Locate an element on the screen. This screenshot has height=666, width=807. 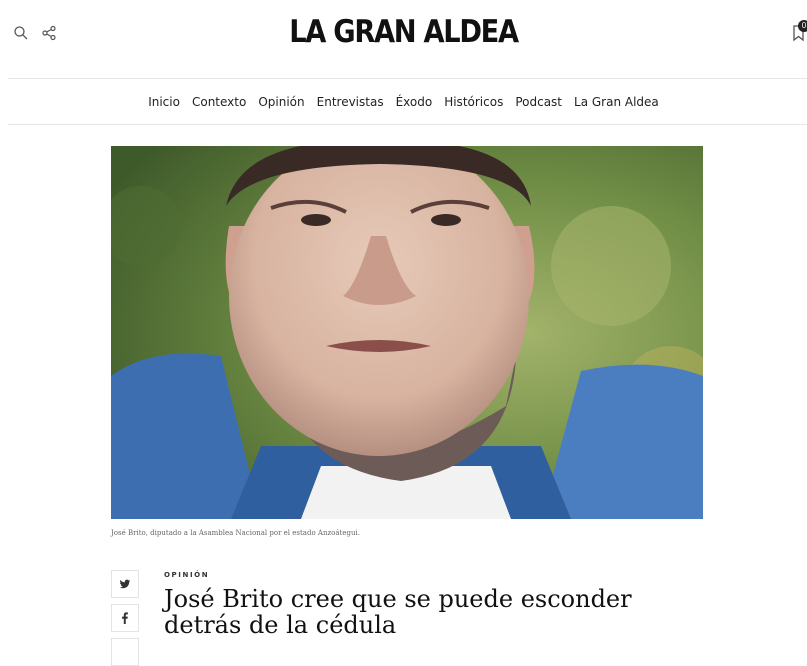
facebook-icon is located at coordinates (125, 618).